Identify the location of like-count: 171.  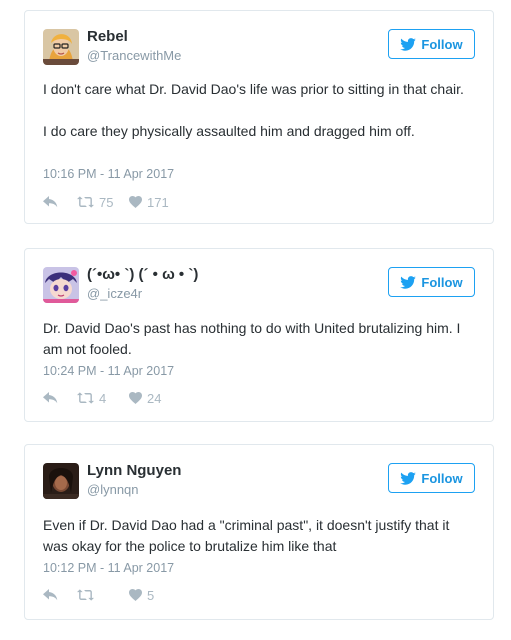
(158, 202).